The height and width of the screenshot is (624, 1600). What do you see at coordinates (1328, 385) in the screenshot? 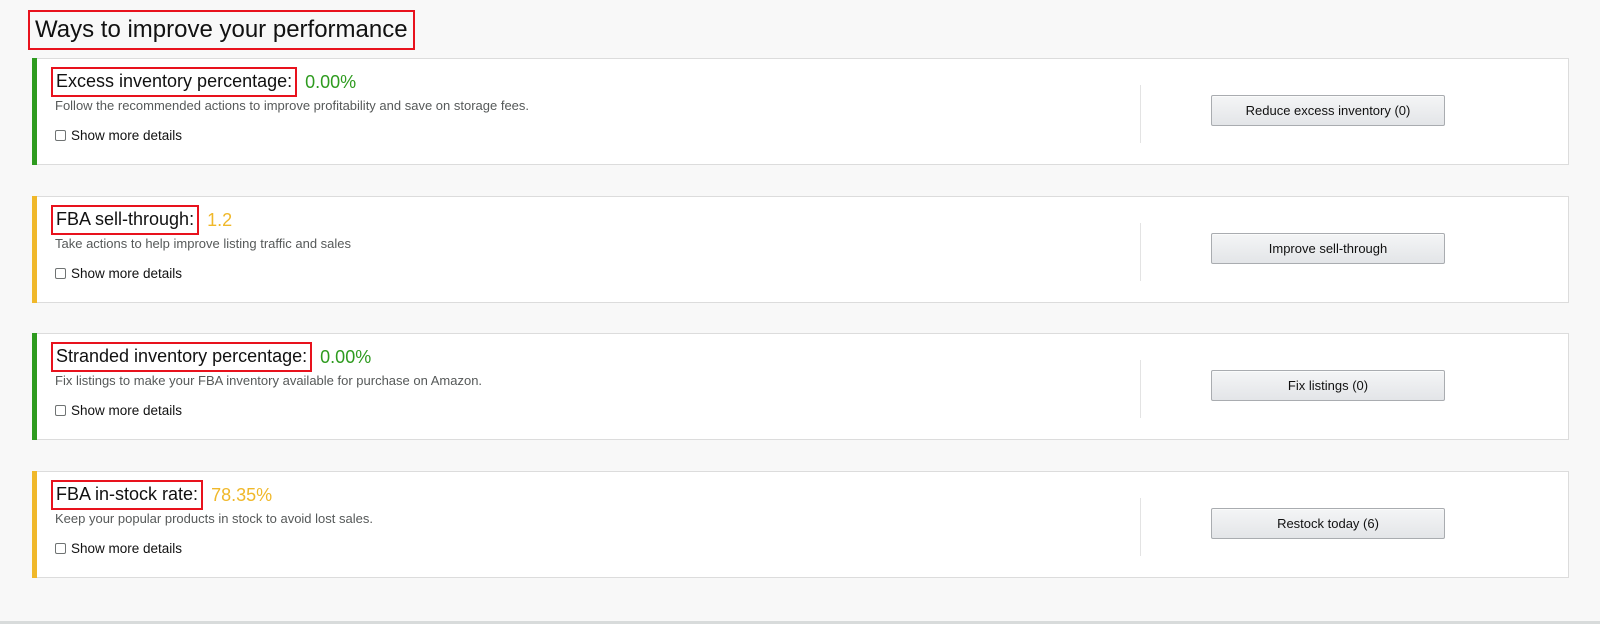
I see `fix-listings-button: Fix listings (0)` at bounding box center [1328, 385].